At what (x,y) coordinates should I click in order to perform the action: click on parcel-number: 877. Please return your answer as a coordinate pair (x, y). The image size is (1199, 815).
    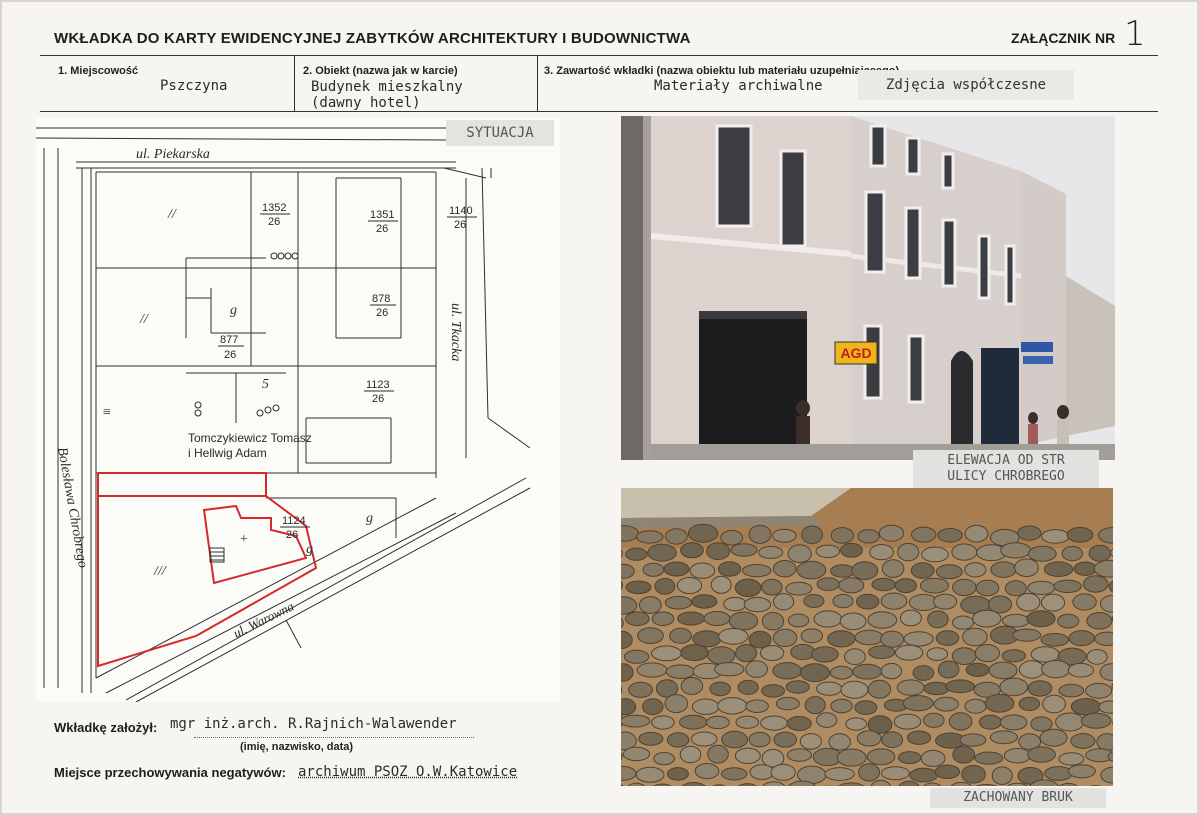
    Looking at the image, I should click on (229, 340).